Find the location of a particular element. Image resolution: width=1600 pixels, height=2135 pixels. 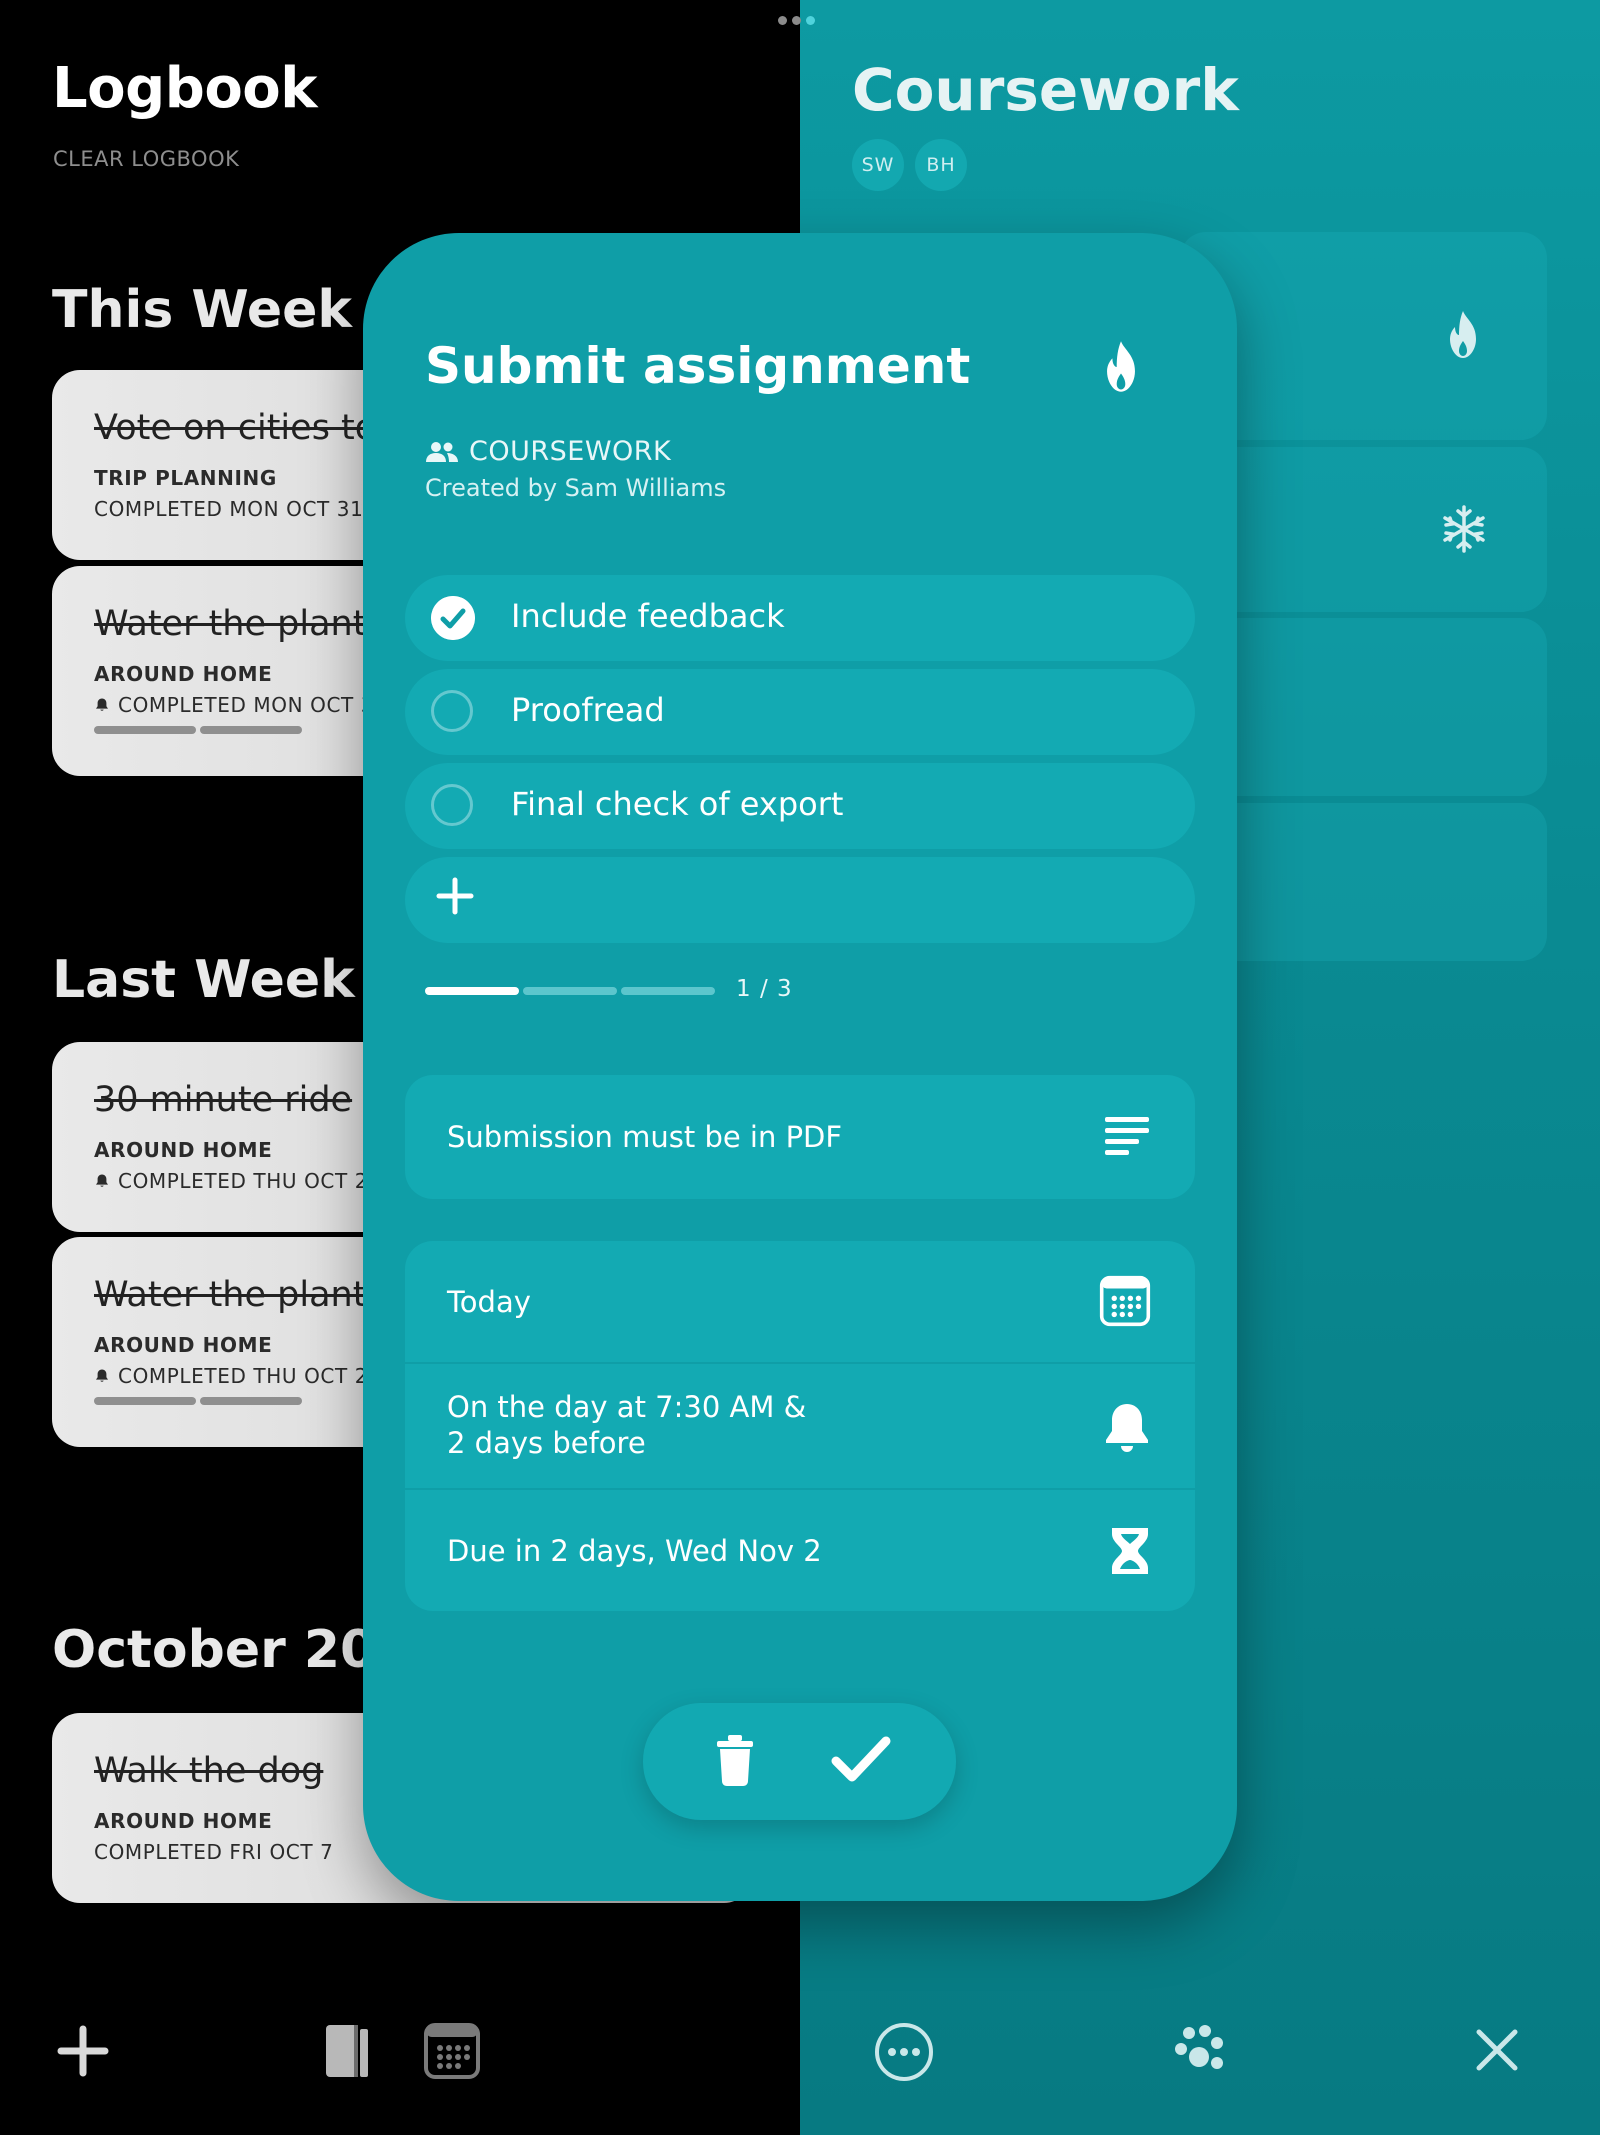

logbook-item-category: TRIP PLANNING is located at coordinates (185, 478).